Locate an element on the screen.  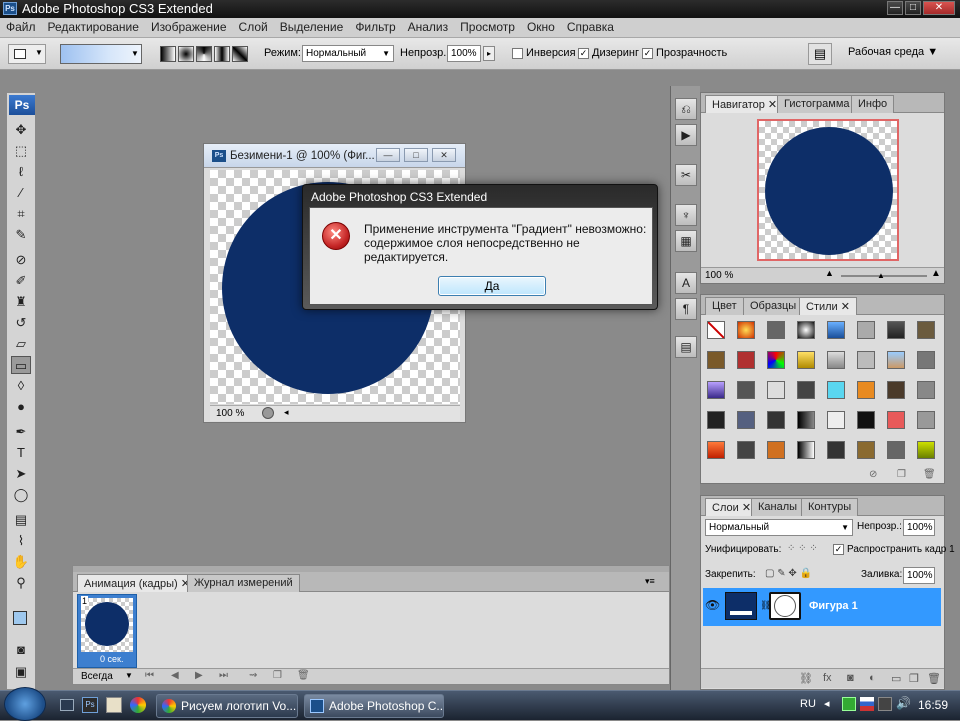
document-titlebar: Ps Безимени-1 @ 100% (Фиг... — □ ✕ is located at coordinates (334, 156).